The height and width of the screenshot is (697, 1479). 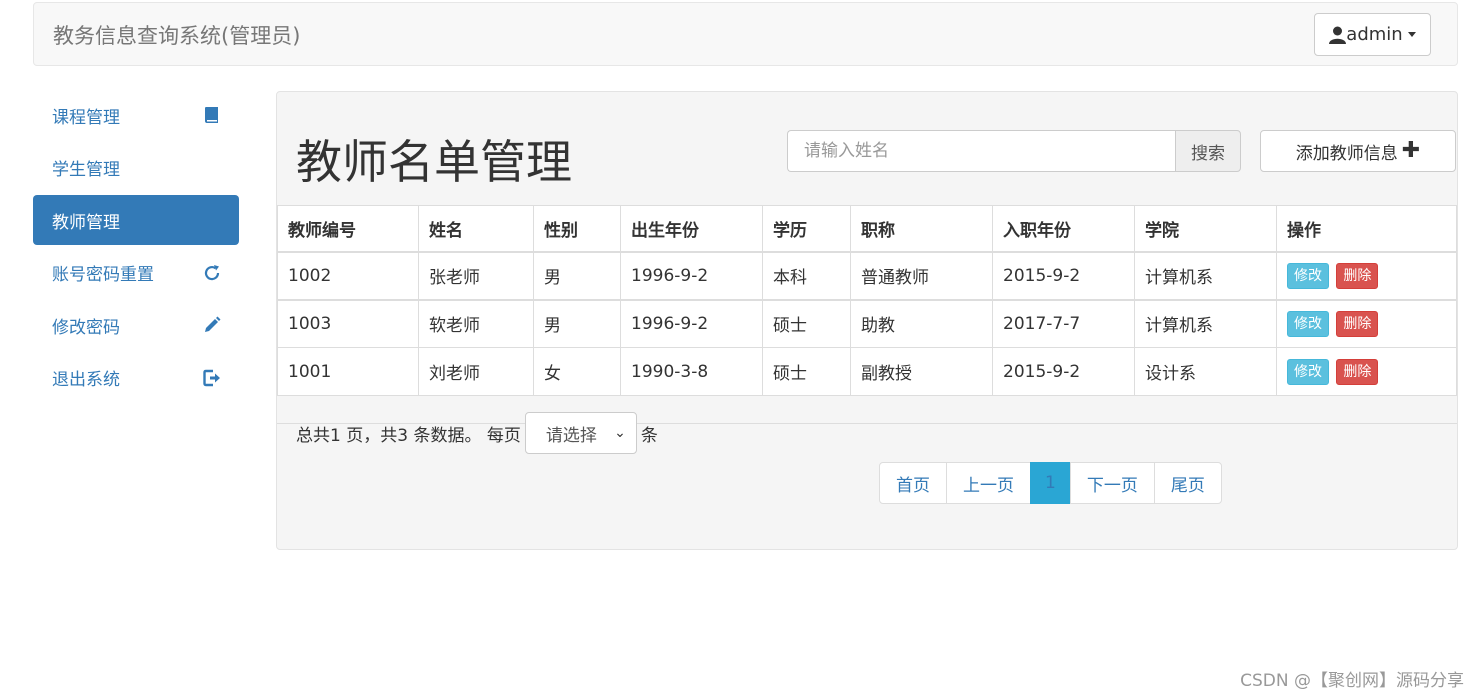 I want to click on table-cell: 1003, so click(x=348, y=323).